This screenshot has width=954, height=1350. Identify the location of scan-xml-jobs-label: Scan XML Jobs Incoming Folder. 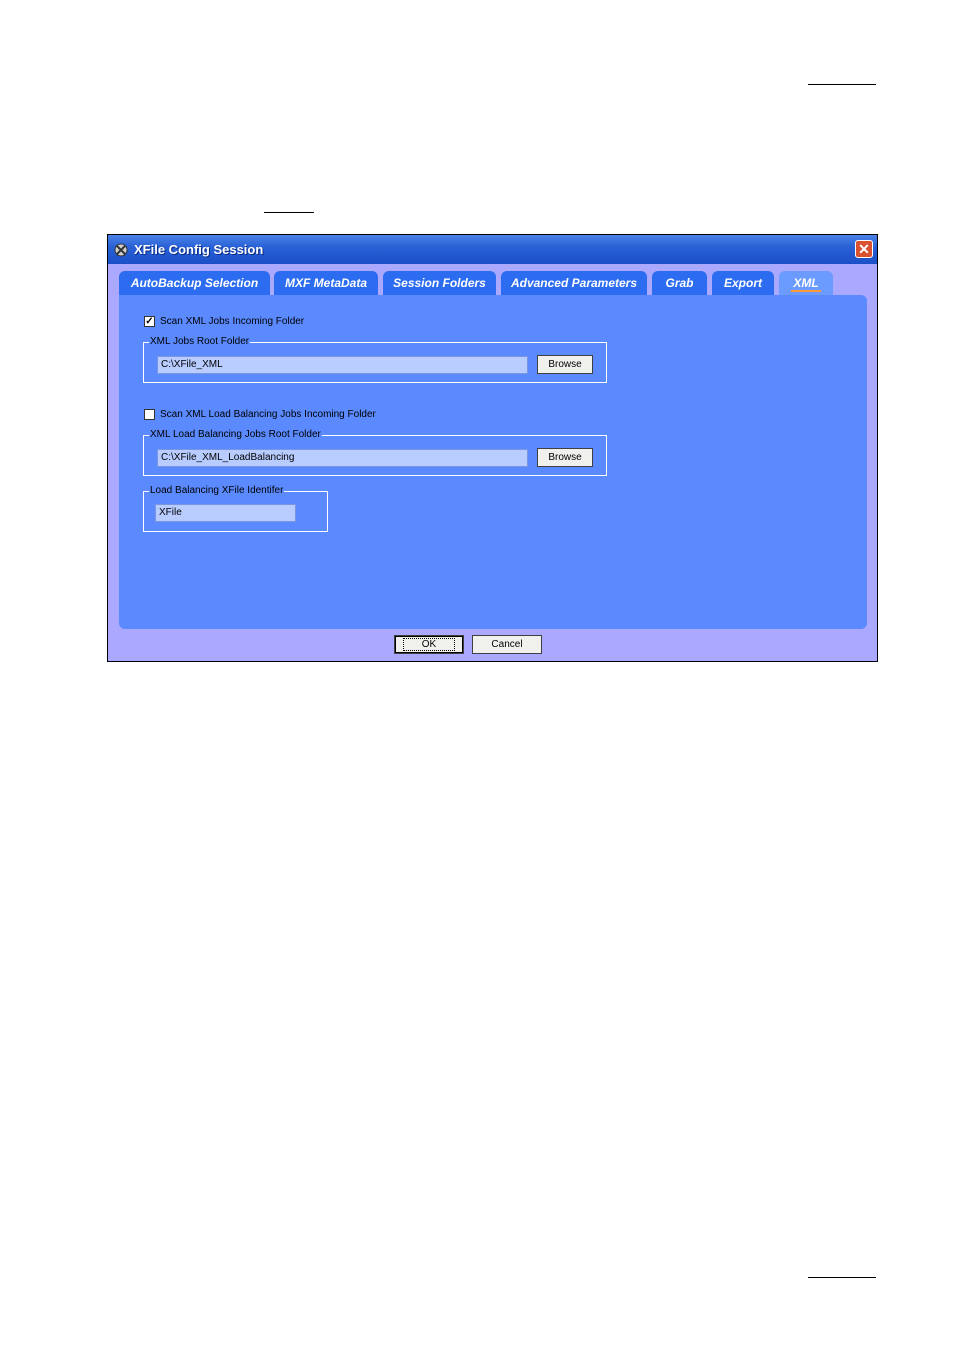
(232, 321).